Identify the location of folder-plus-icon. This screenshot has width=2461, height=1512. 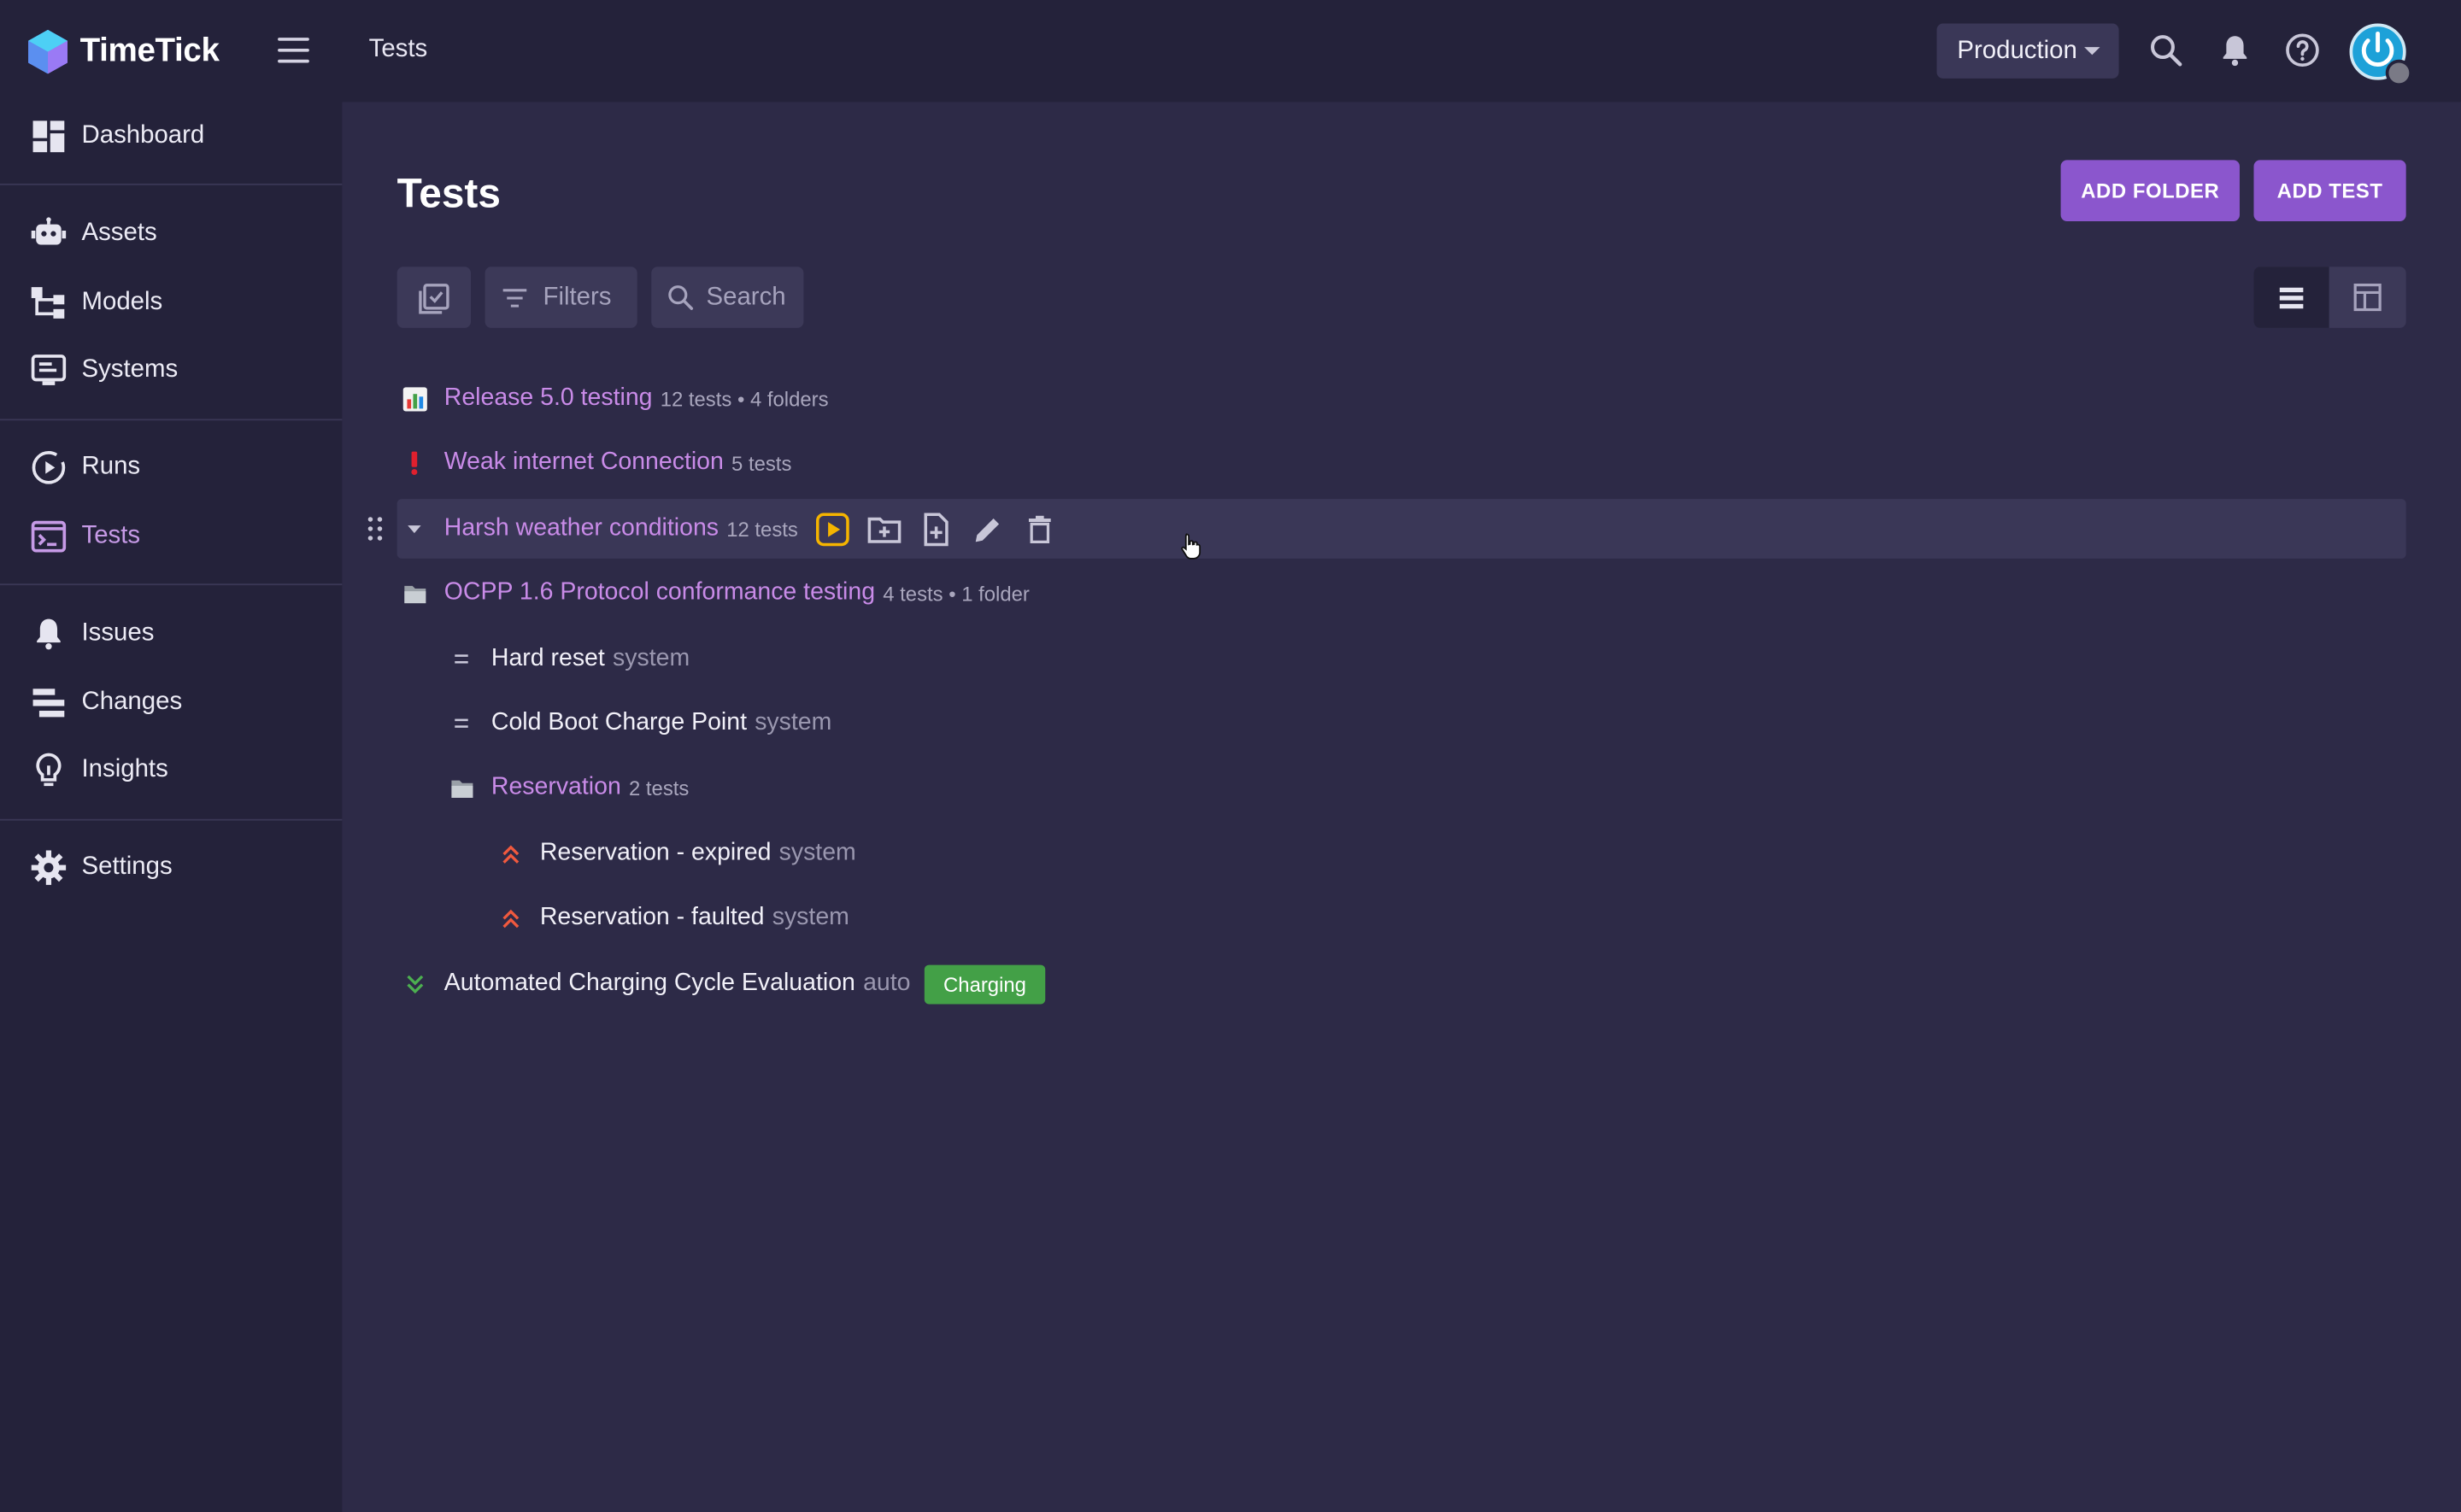
(884, 529).